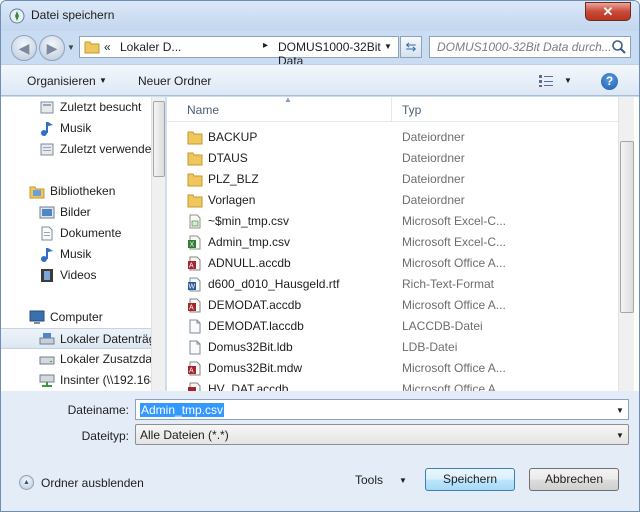 The image size is (640, 512). I want to click on nav-item-local-disk: Lokaler Datenträger, so click(83, 338).